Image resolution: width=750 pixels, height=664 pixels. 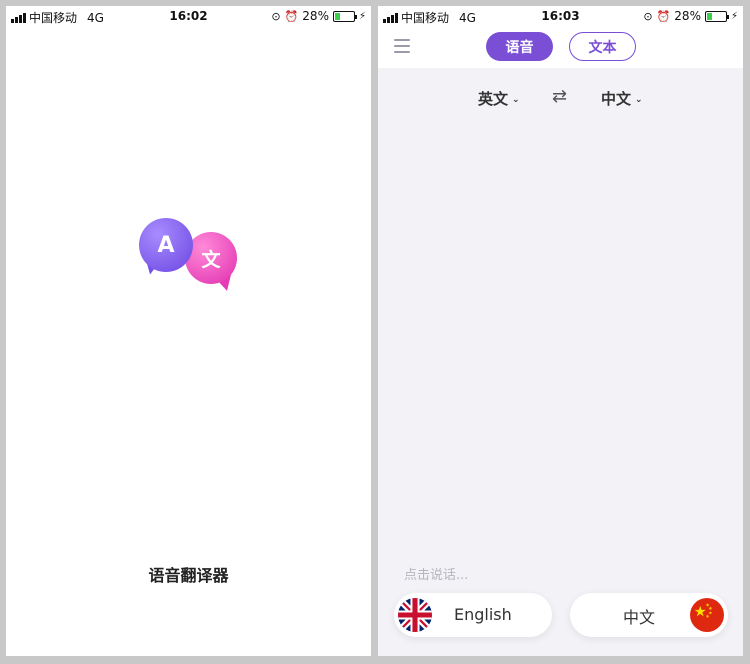 What do you see at coordinates (166, 245) in the screenshot?
I see `speech-bubble-a-icon: A` at bounding box center [166, 245].